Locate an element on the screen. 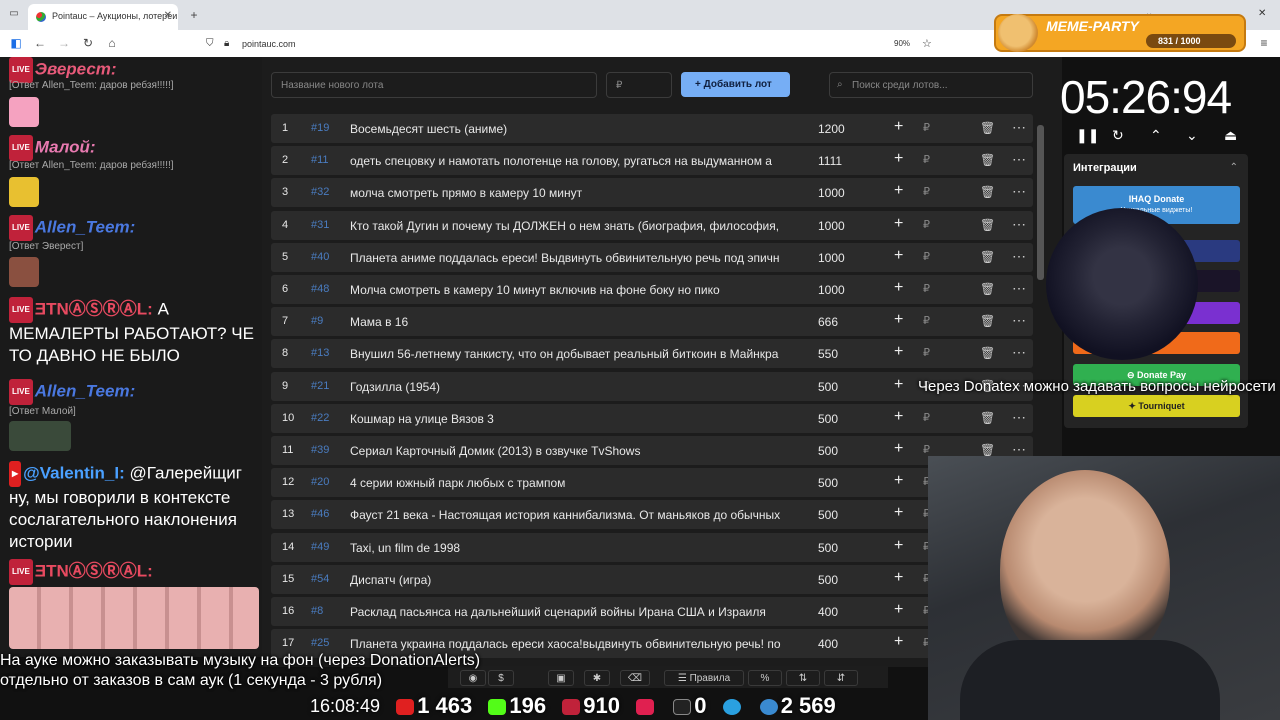  lot-name: 4 серии южный парк любых с трампом is located at coordinates (570, 483).